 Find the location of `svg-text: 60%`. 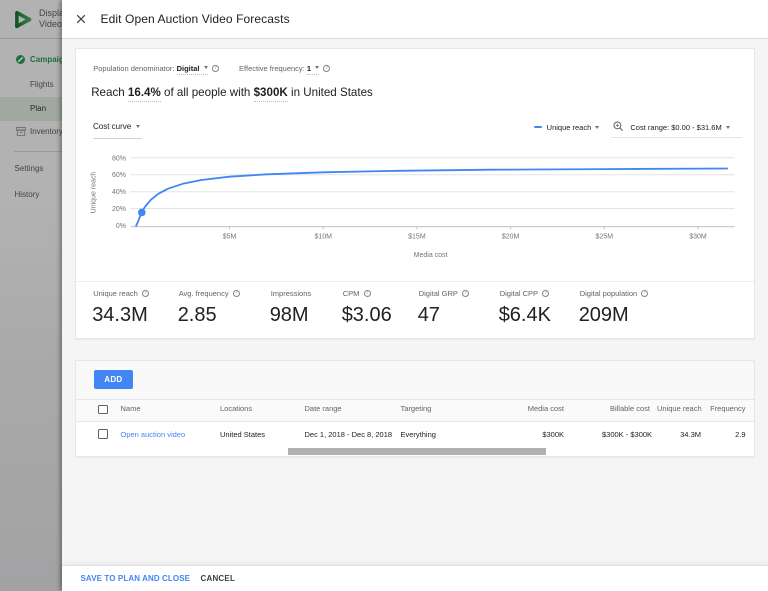

svg-text: 60% is located at coordinates (119, 175).